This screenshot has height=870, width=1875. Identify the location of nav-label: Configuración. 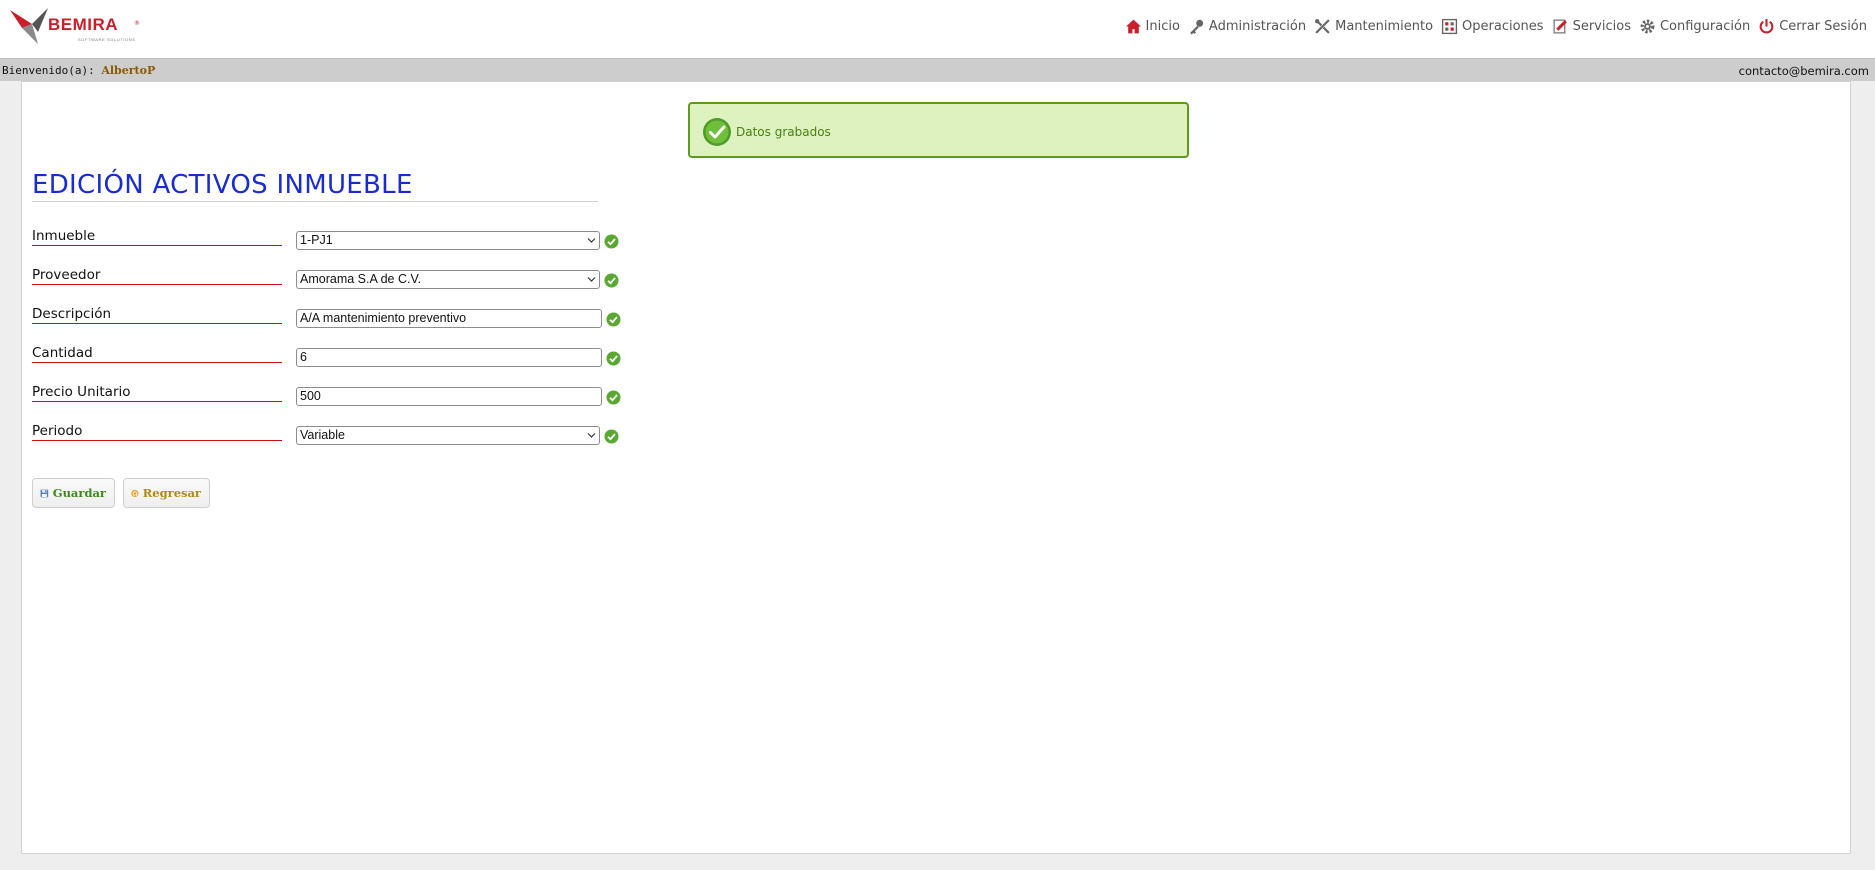
(1705, 26).